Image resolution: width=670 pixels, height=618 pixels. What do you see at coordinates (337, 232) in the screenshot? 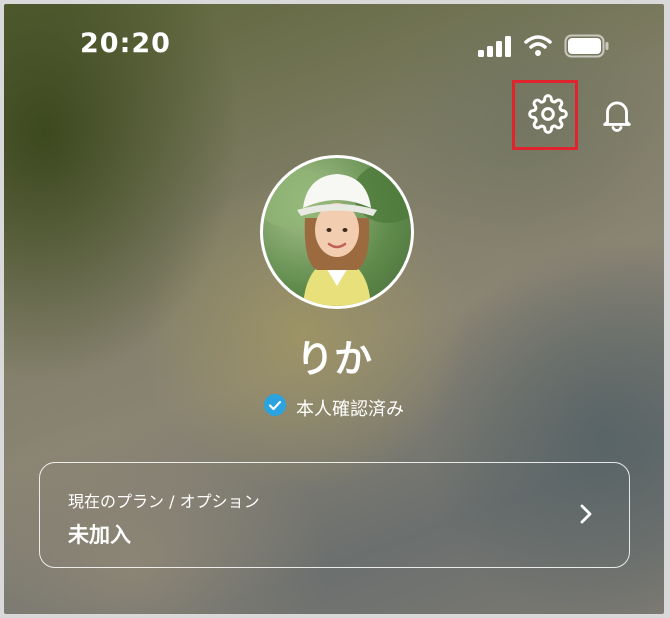
I see `avatar` at bounding box center [337, 232].